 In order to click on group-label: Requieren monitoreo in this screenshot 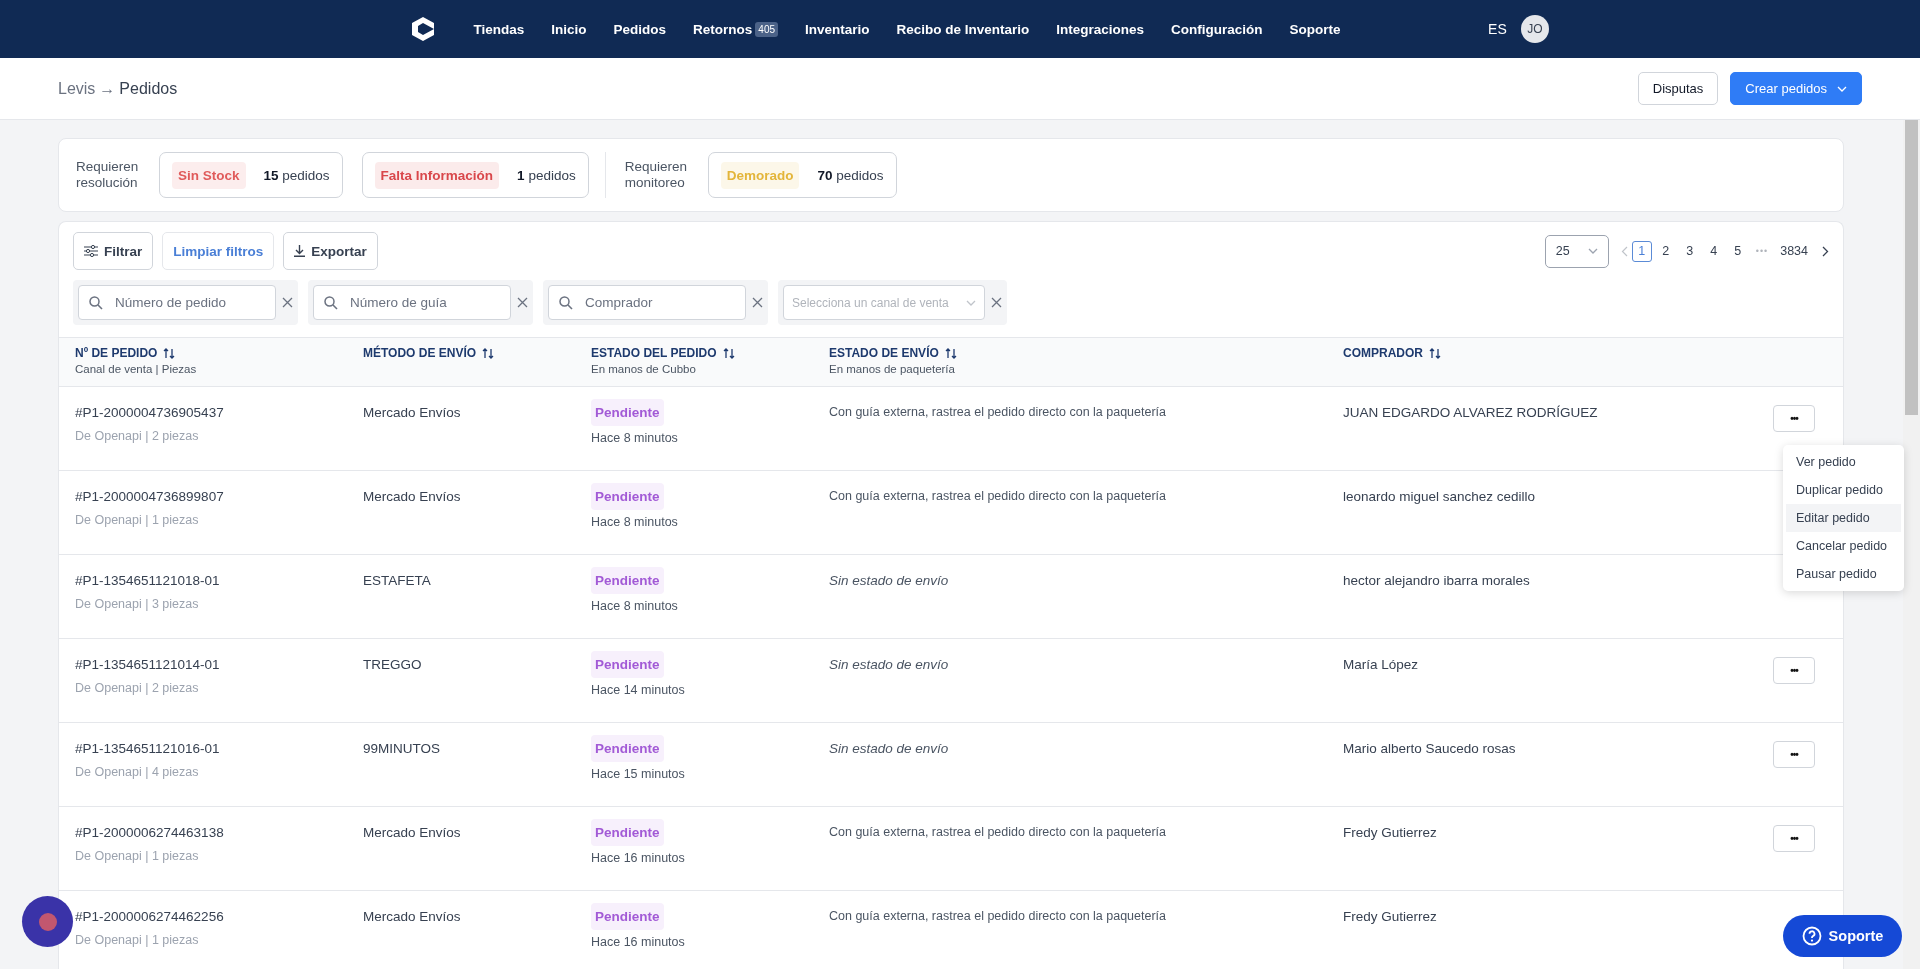, I will do `click(656, 175)`.